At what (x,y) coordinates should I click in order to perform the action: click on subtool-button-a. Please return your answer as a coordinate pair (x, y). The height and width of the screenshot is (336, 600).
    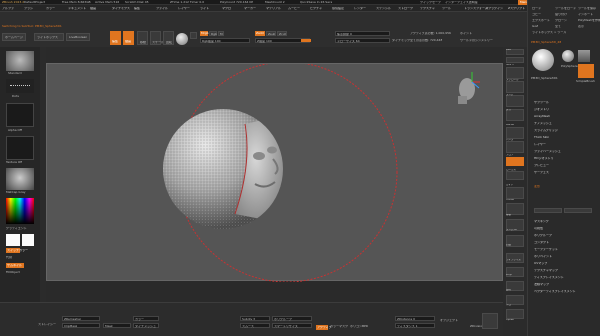
    Looking at the image, I should click on (548, 210).